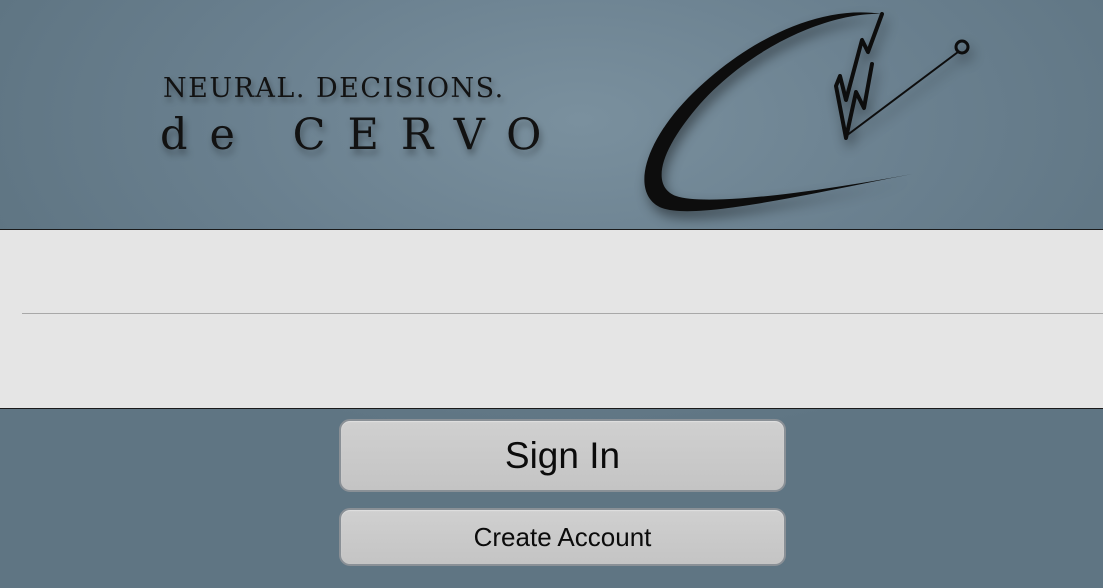  I want to click on create-account-button: Create Account, so click(562, 537).